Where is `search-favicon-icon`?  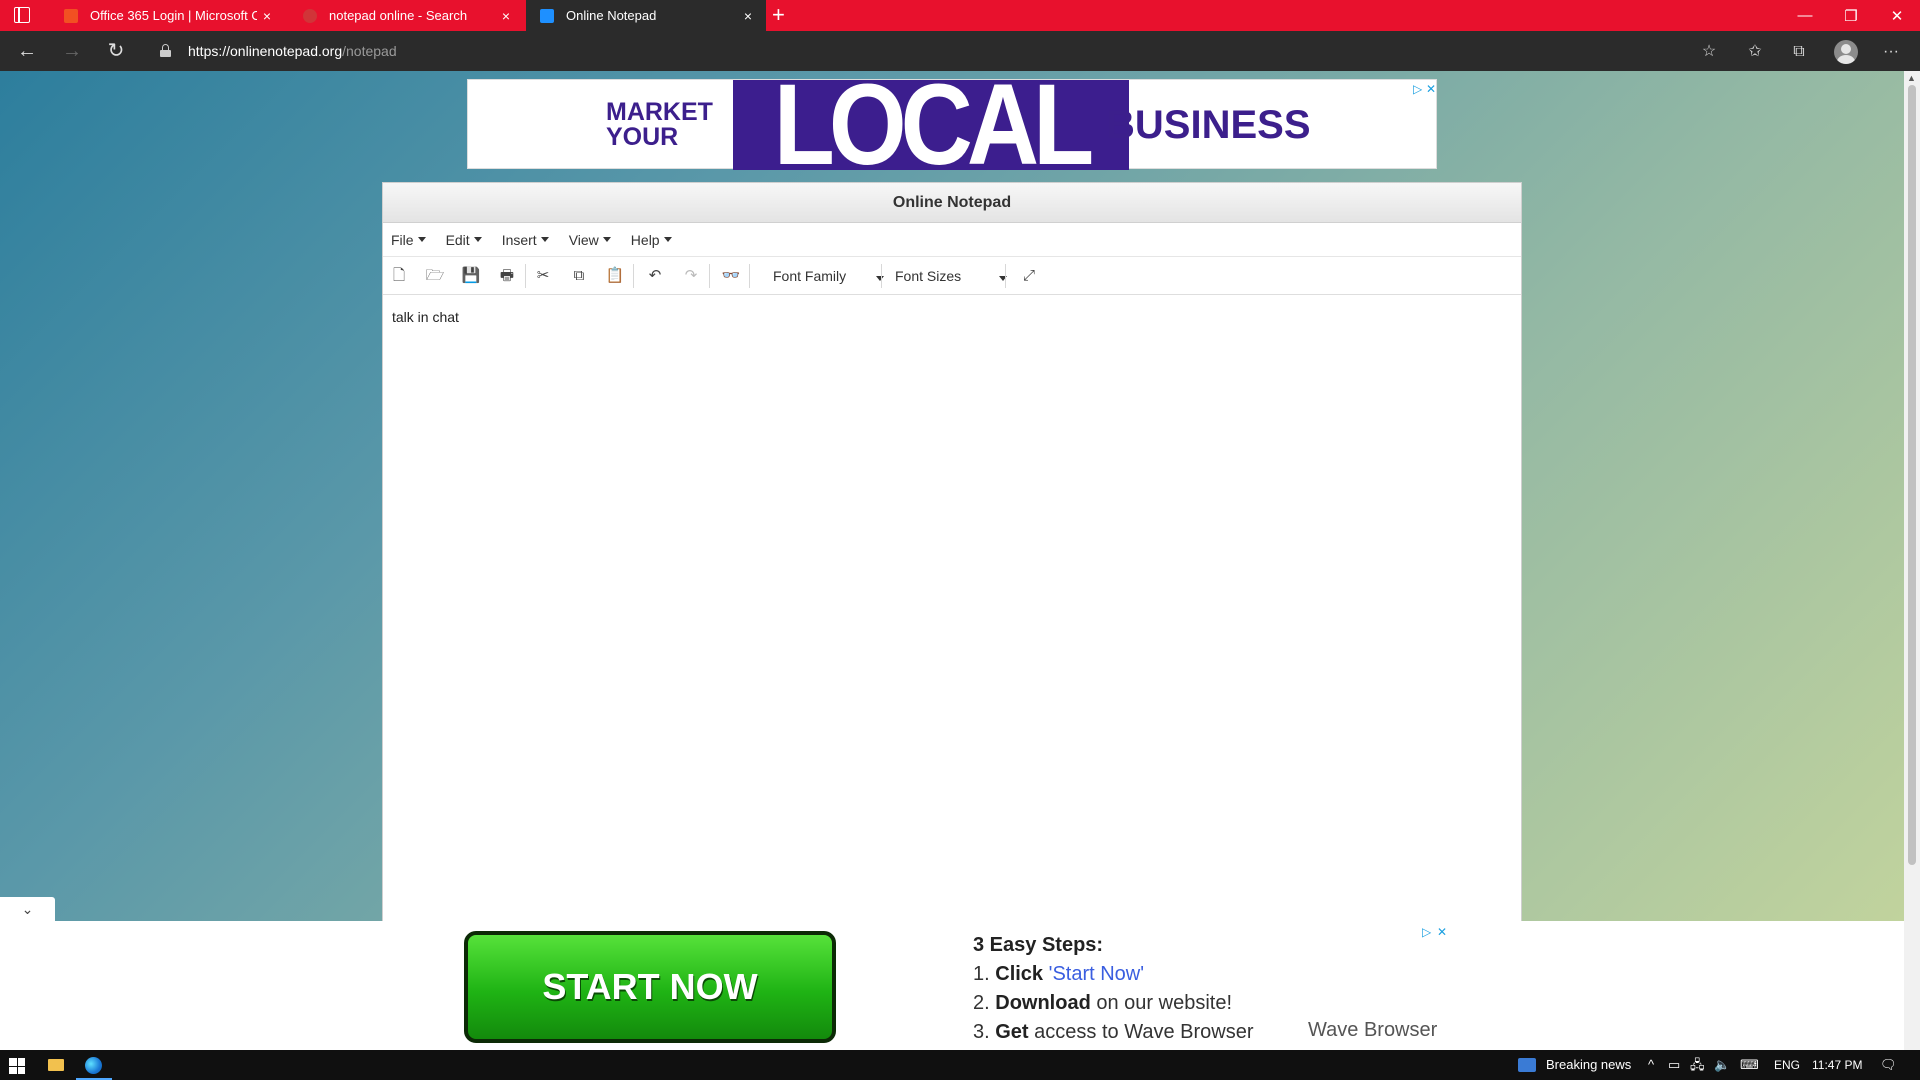 search-favicon-icon is located at coordinates (310, 15).